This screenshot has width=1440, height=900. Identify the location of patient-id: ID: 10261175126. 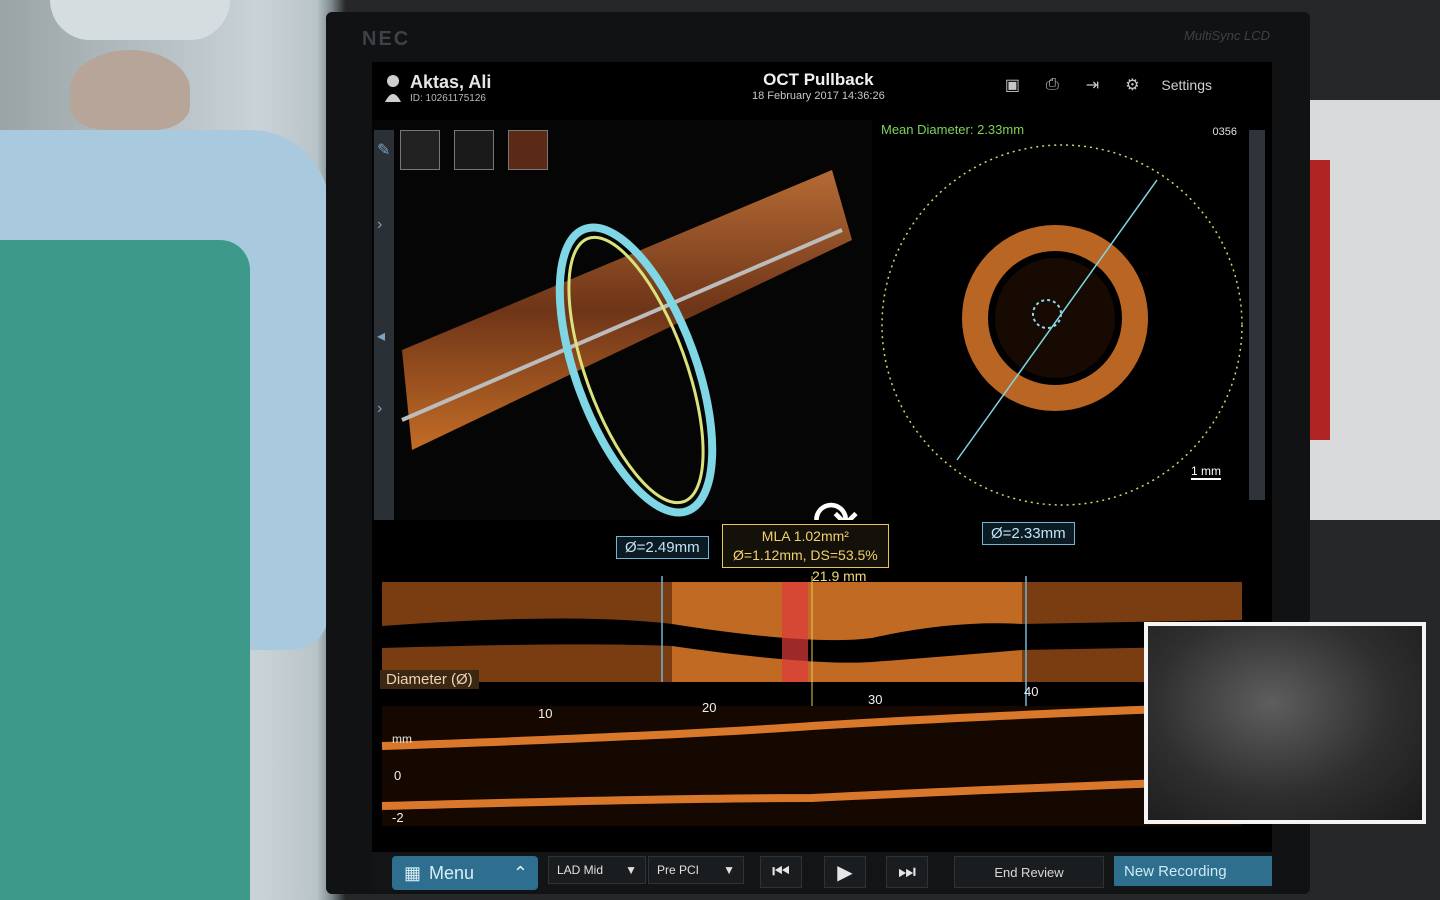
(448, 98).